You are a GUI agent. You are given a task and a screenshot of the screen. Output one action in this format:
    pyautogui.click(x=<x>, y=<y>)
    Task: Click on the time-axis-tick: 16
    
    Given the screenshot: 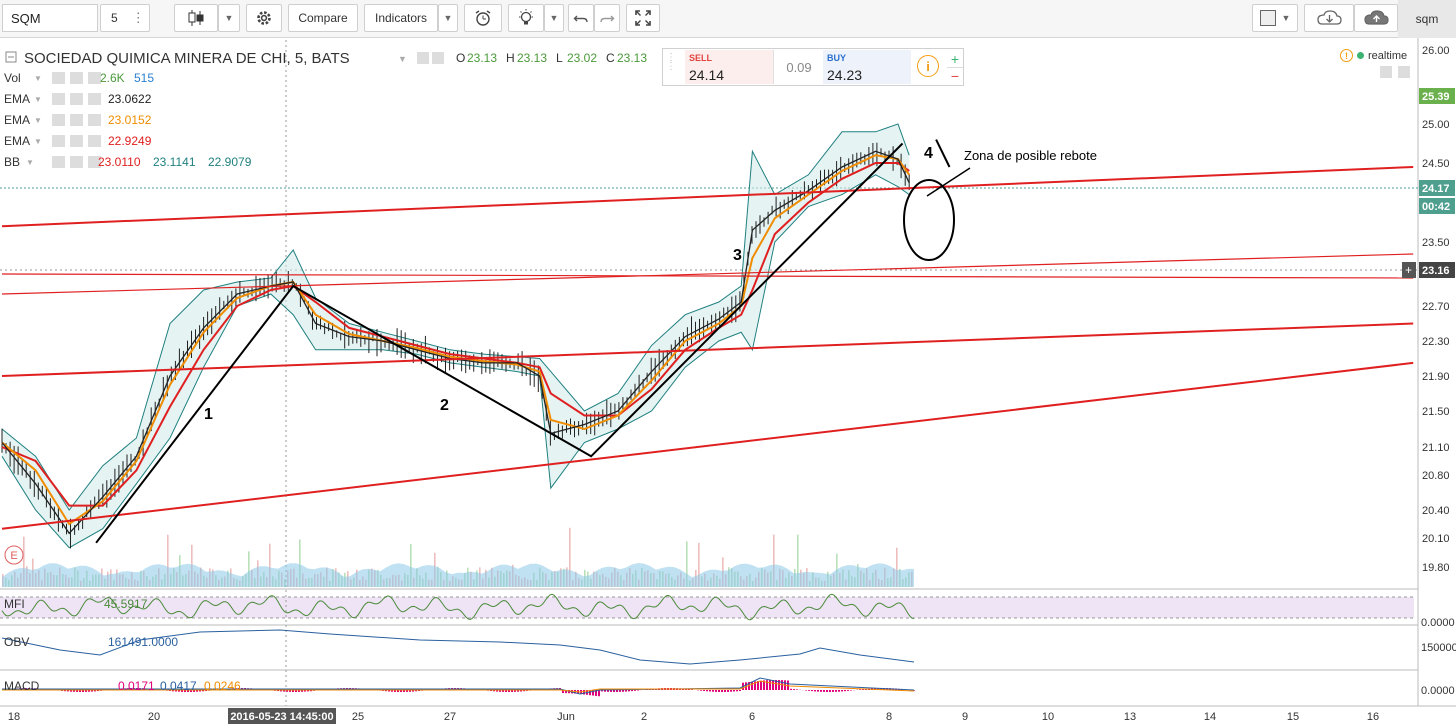 What is the action you would take?
    pyautogui.click(x=1373, y=717)
    